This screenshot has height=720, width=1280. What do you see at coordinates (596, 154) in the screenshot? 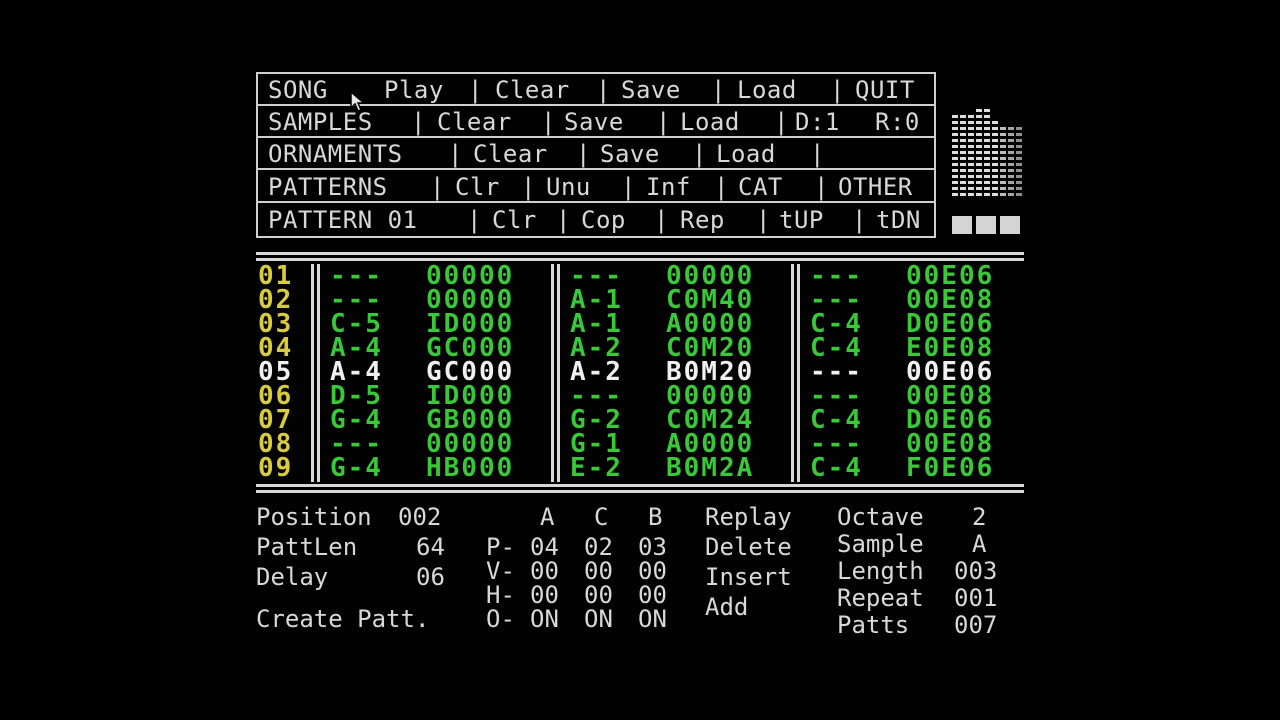
I see `menu-row-ornaments: ORNAMENTS | Clear | Save | Load |` at bounding box center [596, 154].